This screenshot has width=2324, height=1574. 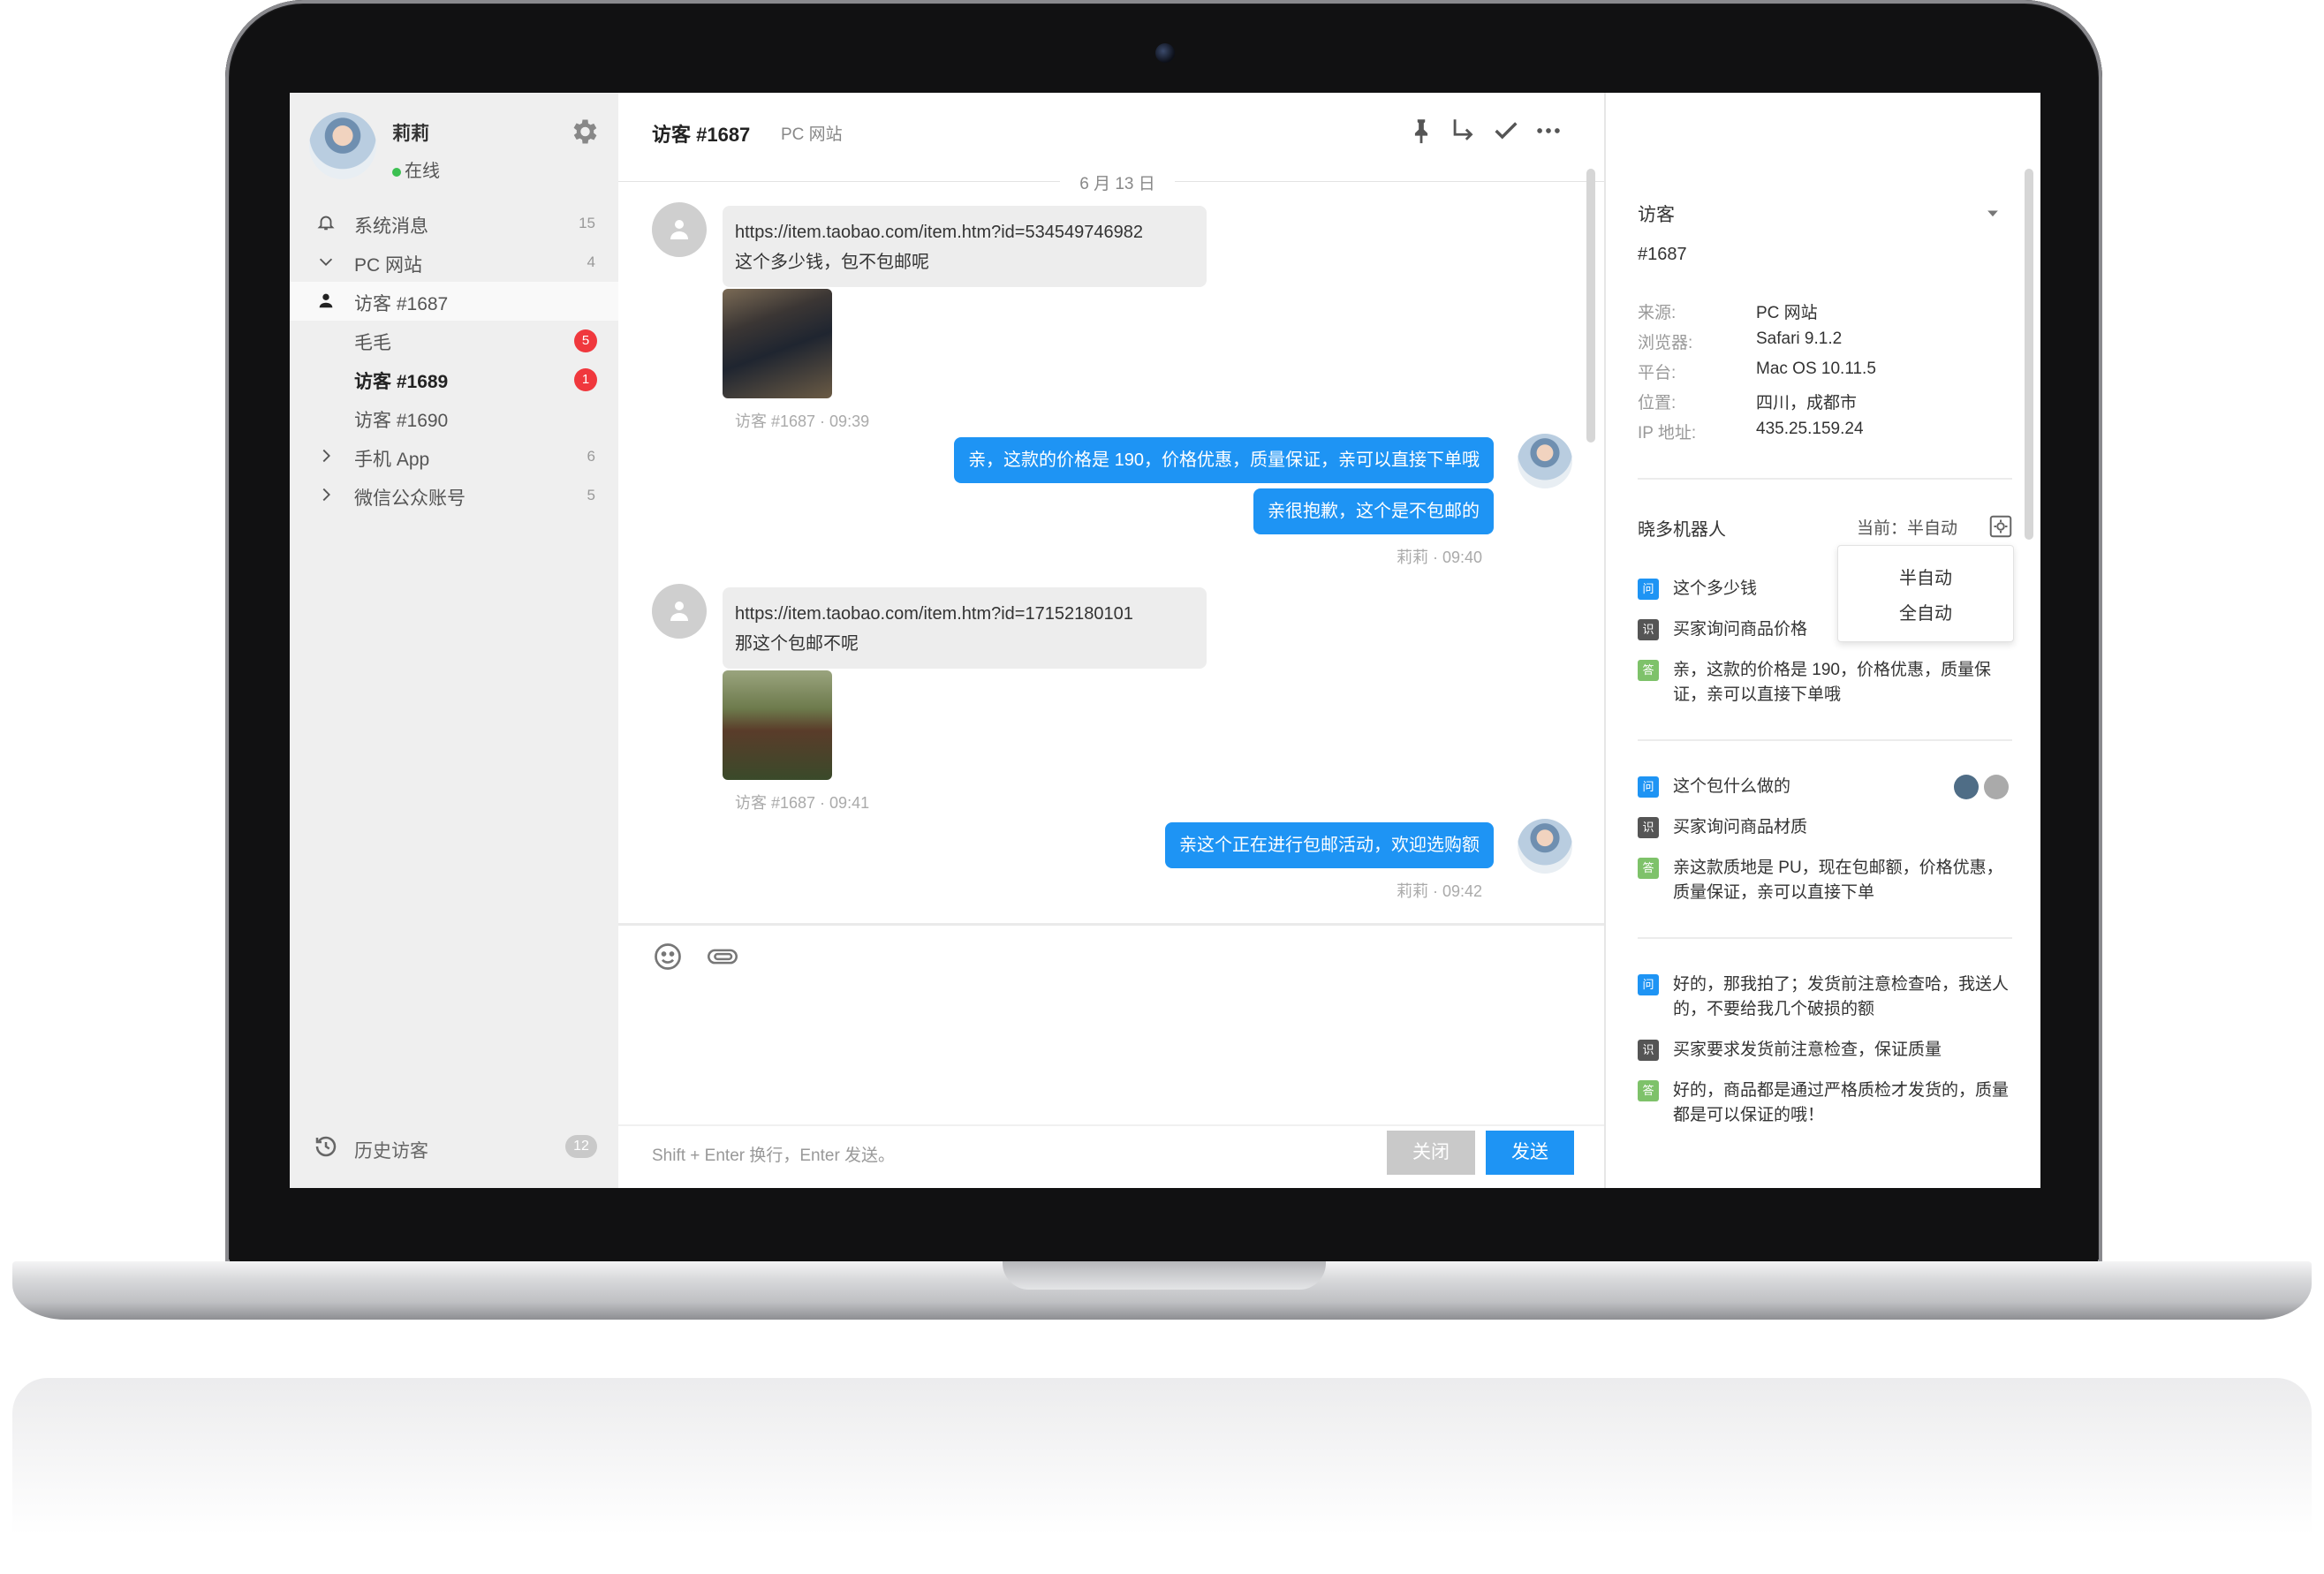 I want to click on chat-title: 访客 #1687, so click(x=701, y=135).